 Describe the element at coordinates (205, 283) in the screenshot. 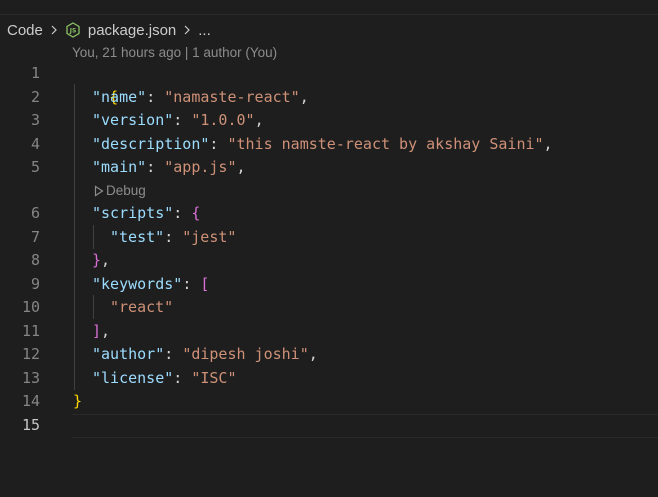

I see `open-bracket: [` at that location.